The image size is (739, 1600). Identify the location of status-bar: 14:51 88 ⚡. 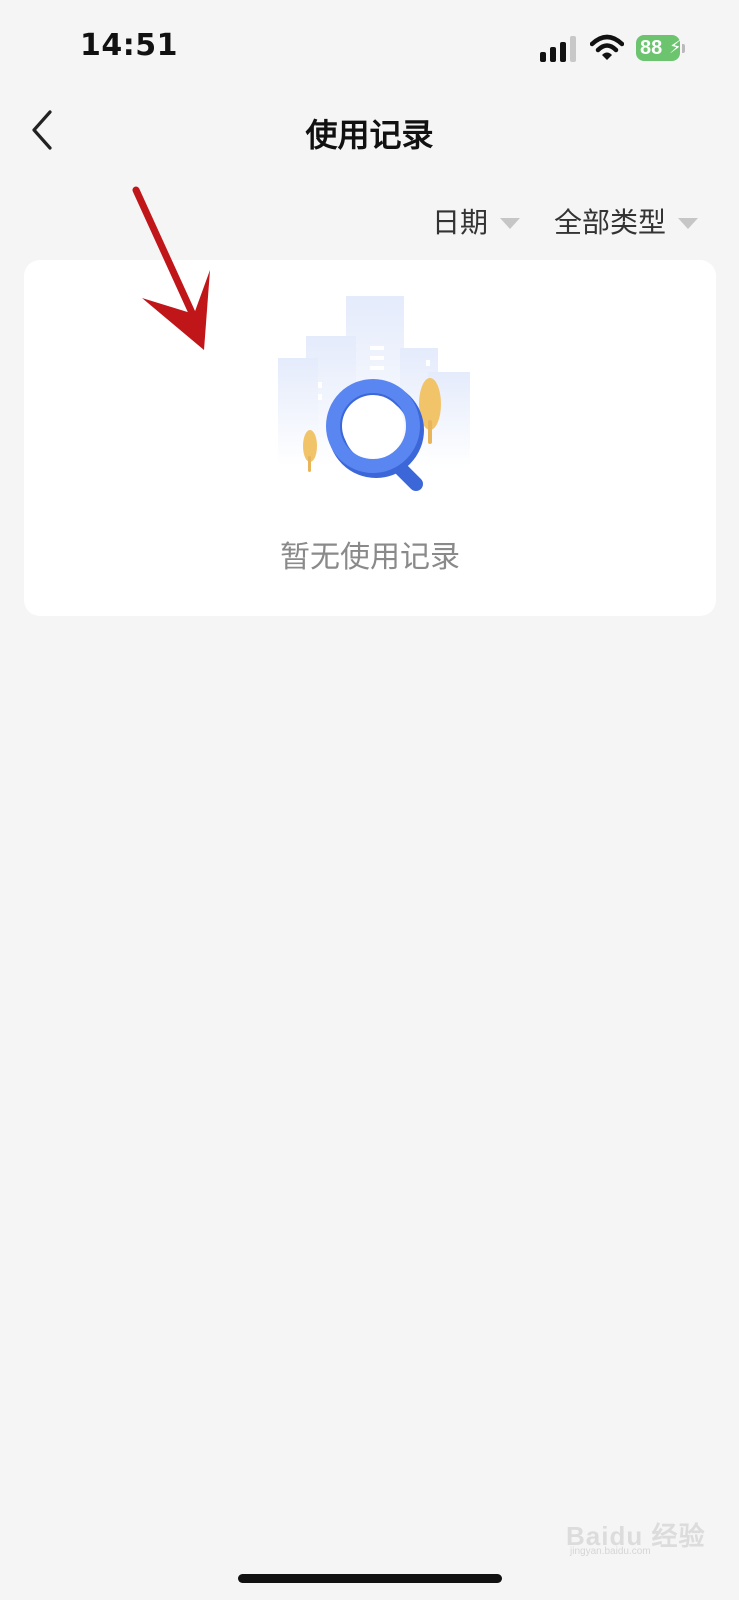
(369, 48).